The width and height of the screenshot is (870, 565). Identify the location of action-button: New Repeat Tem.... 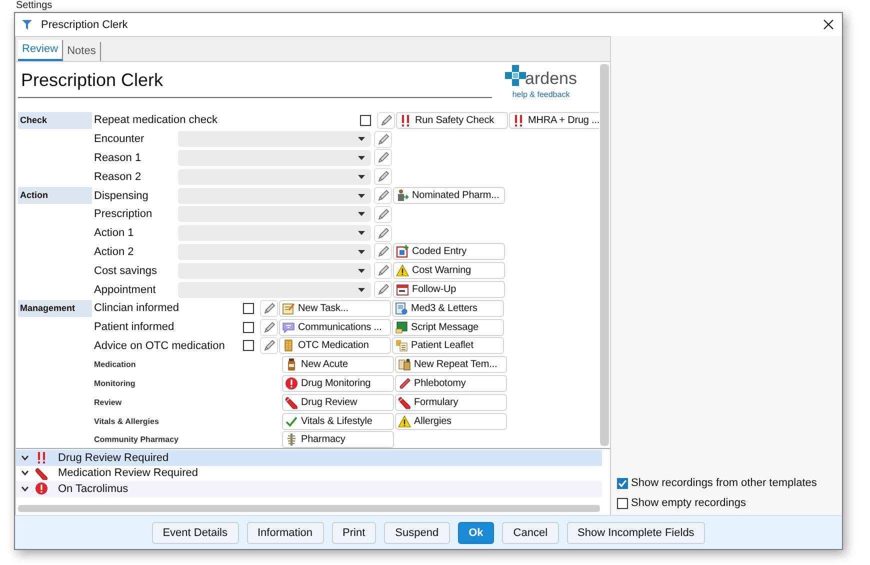
(451, 365).